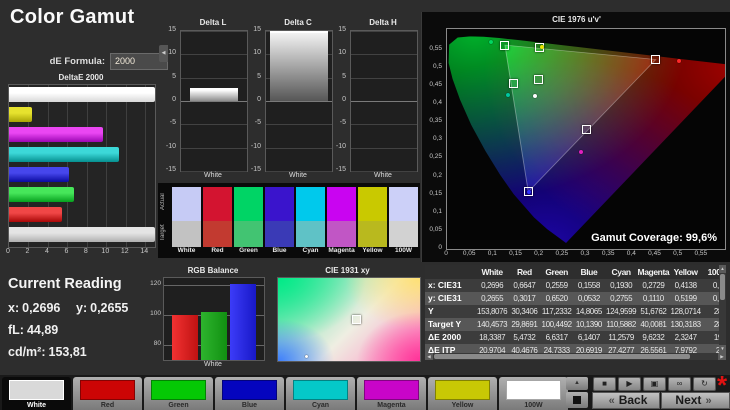 The width and height of the screenshot is (730, 410). What do you see at coordinates (695, 400) in the screenshot?
I see `next-button: Next»` at bounding box center [695, 400].